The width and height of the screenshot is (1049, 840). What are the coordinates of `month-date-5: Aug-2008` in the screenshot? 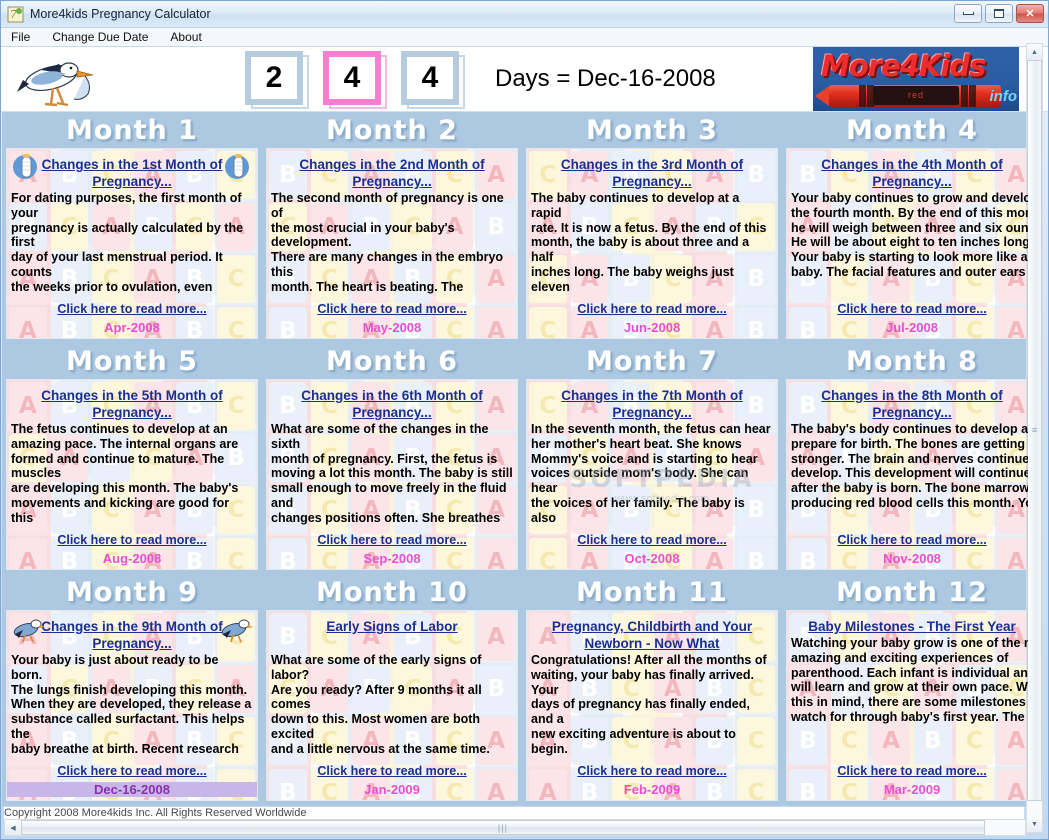 It's located at (132, 558).